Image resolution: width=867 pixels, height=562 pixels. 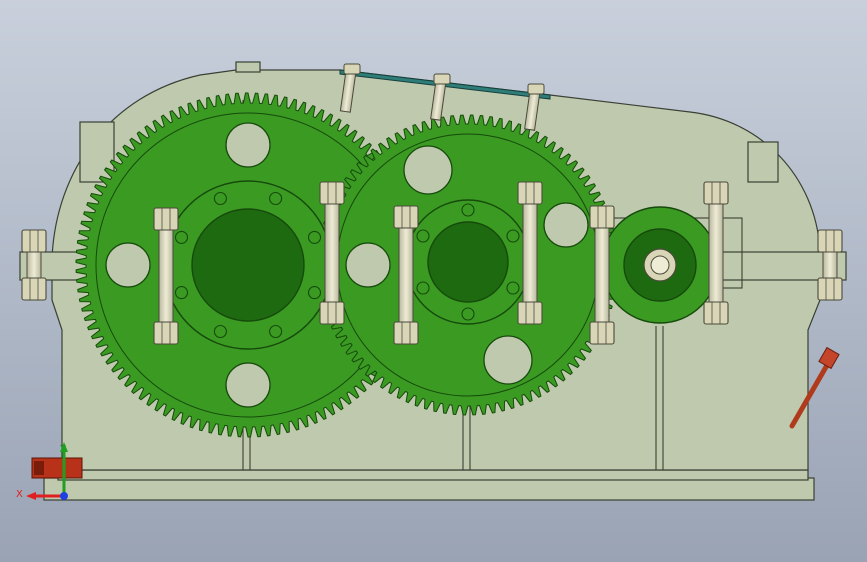 What do you see at coordinates (433, 475) in the screenshot?
I see `housing-base-lip` at bounding box center [433, 475].